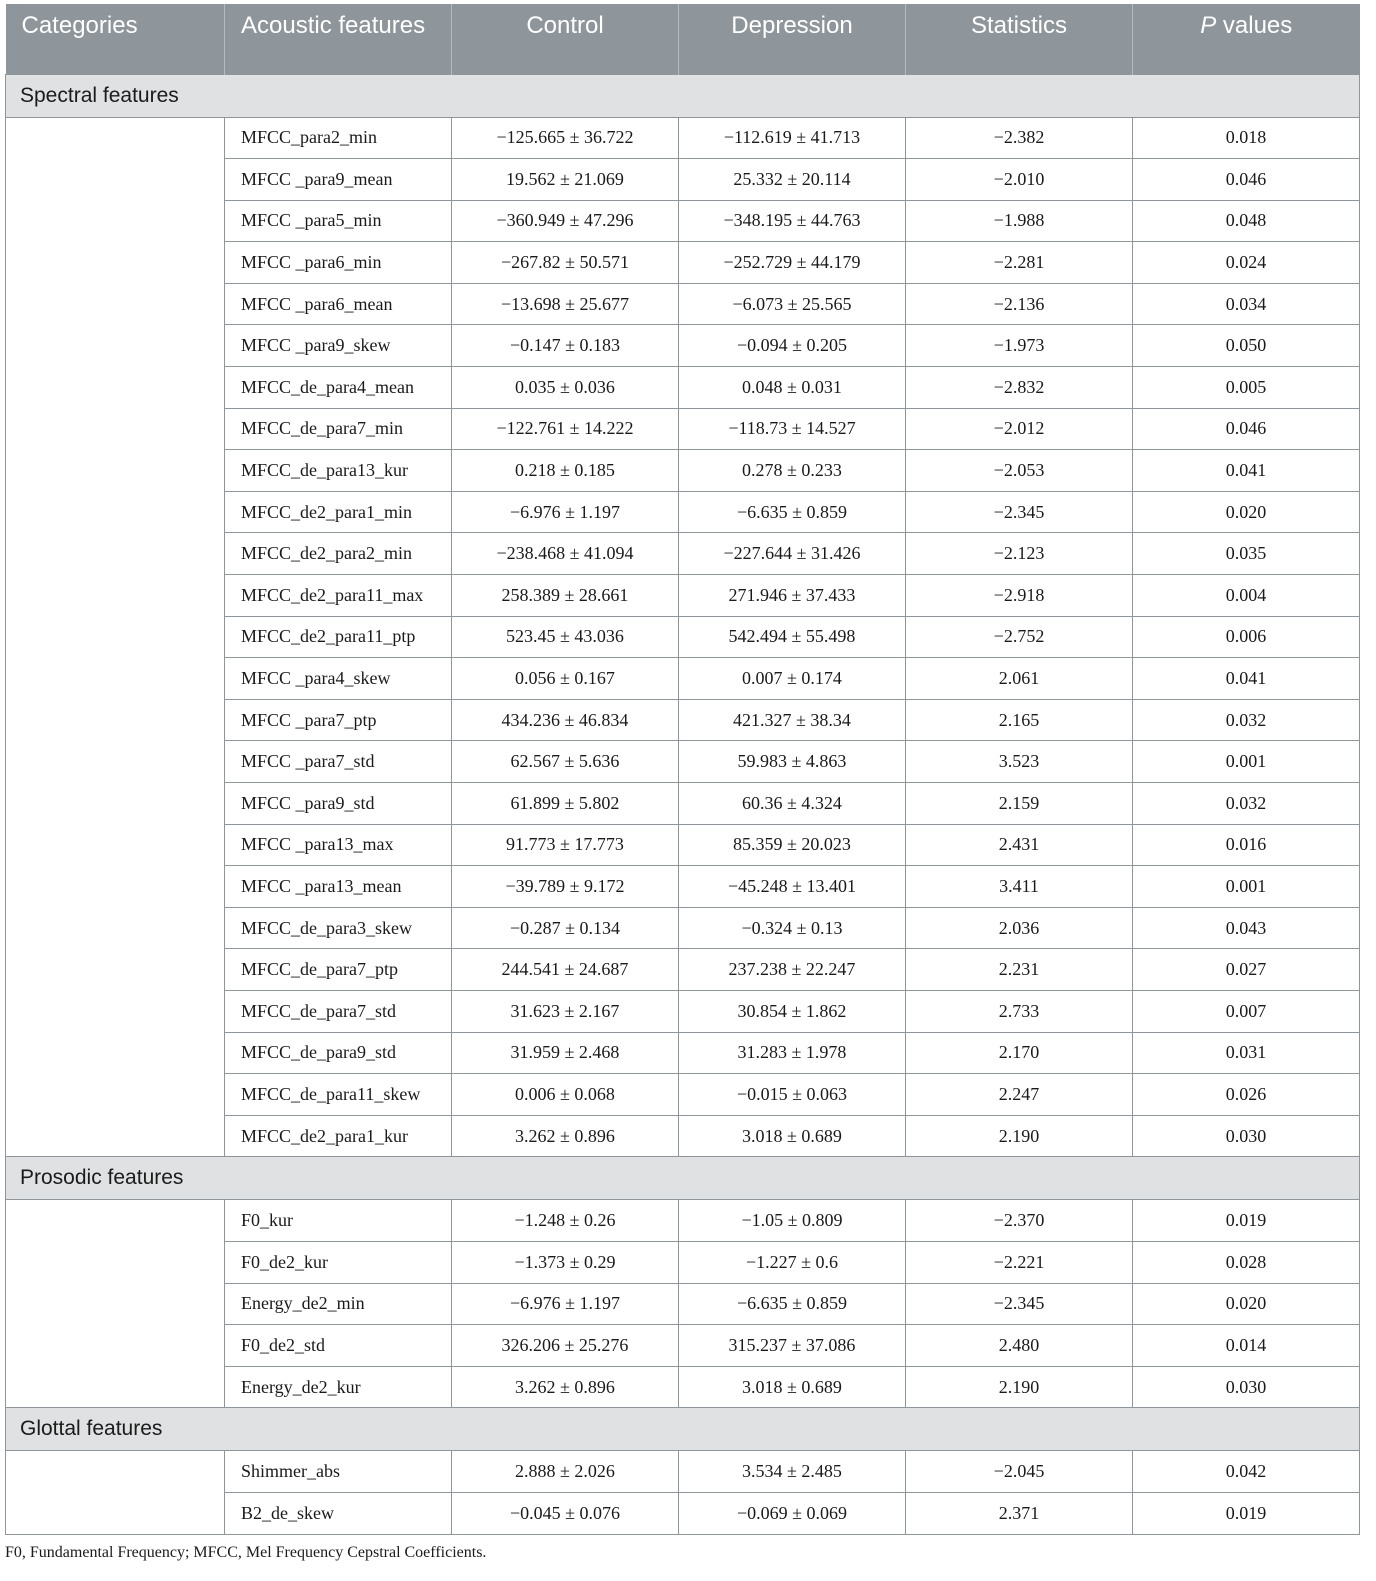 The width and height of the screenshot is (1376, 1581). I want to click on feature-cell: MFCC_de2_para2_min, so click(338, 554).